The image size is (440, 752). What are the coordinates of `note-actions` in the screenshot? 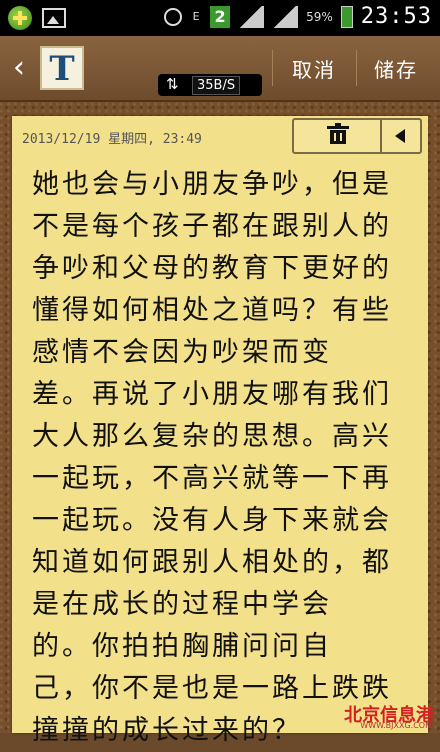 It's located at (357, 136).